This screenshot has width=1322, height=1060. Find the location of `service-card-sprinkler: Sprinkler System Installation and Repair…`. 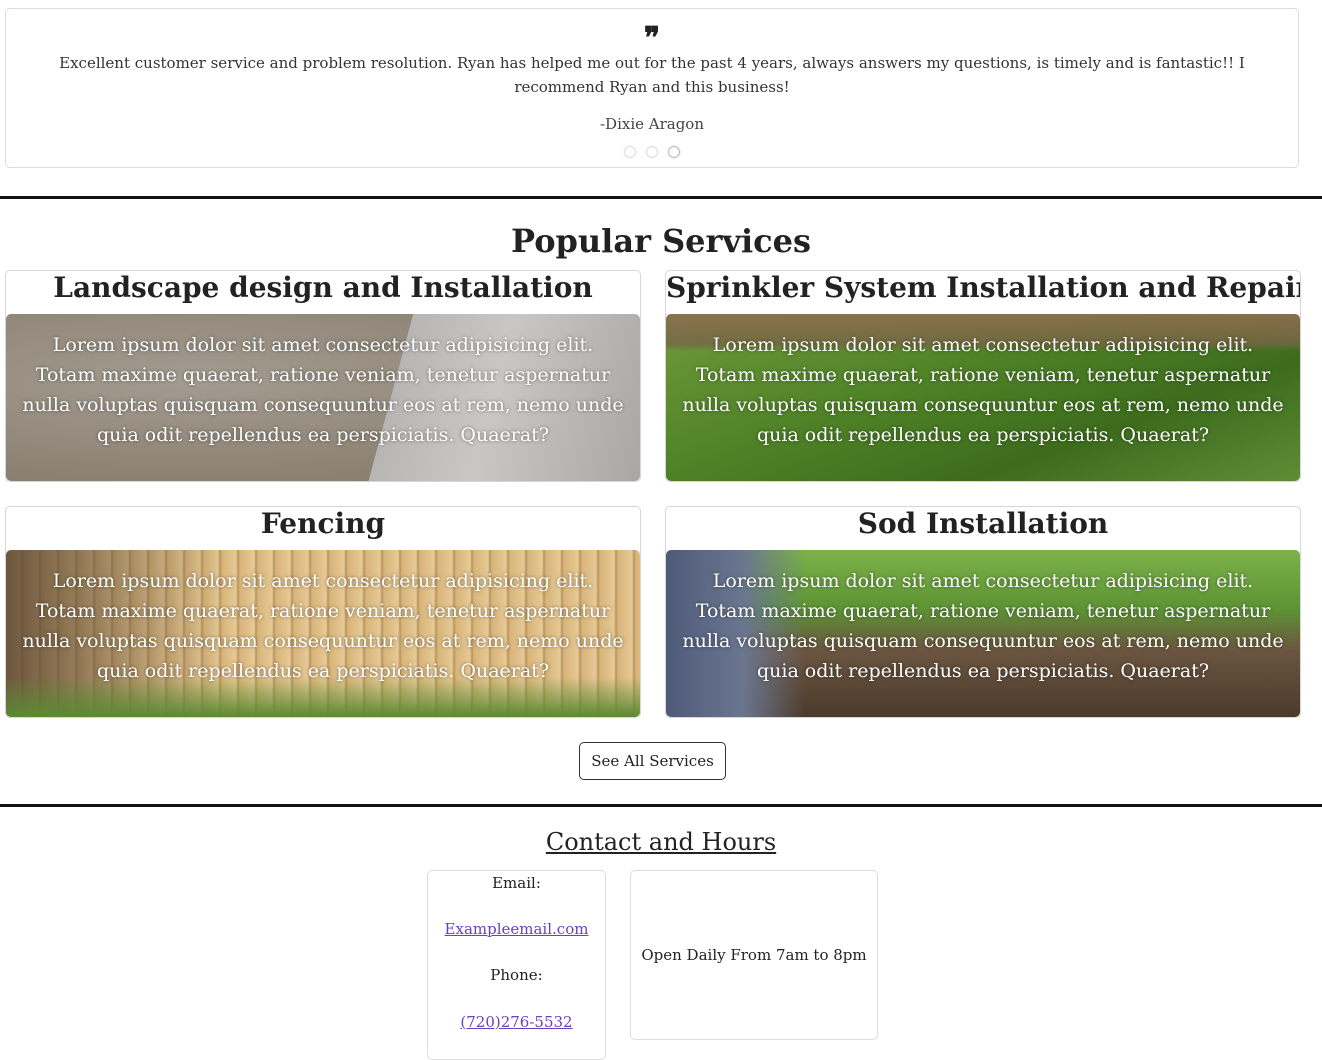

service-card-sprinkler: Sprinkler System Installation and Repair… is located at coordinates (983, 376).